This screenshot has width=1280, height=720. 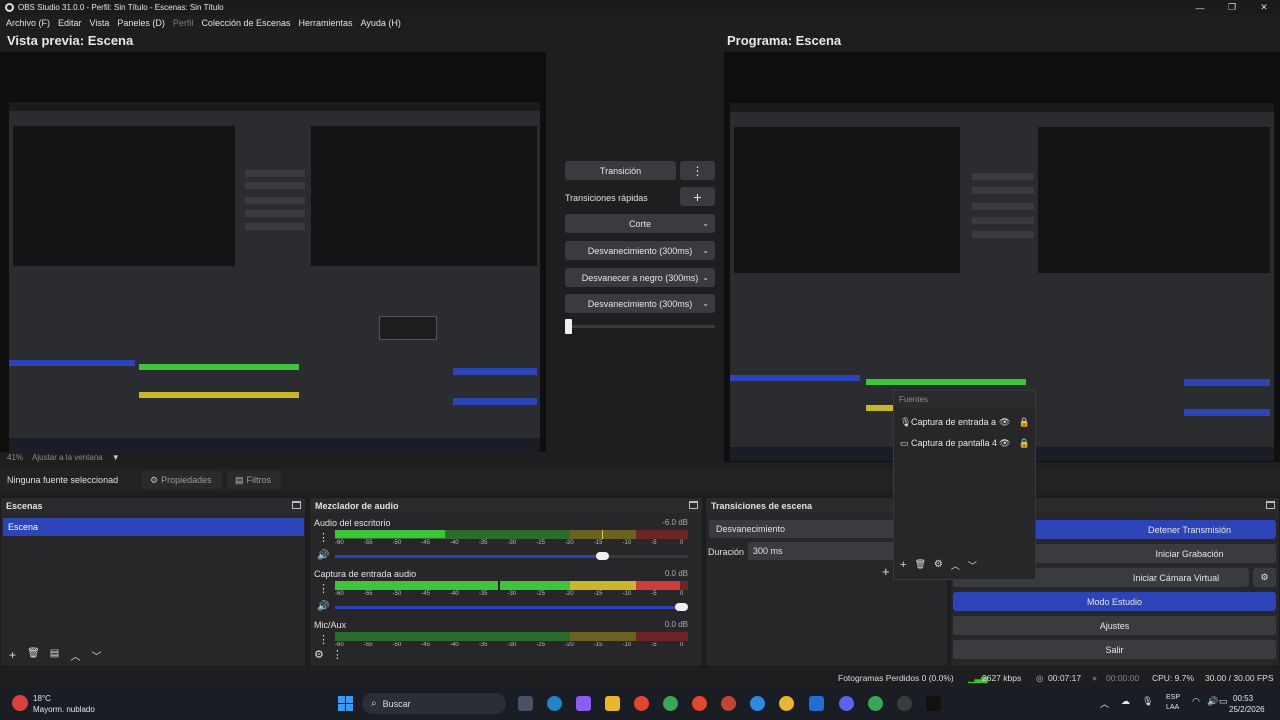 I want to click on quick-transition-fade: Desvanecimiento (300ms) ⌄, so click(x=640, y=250).